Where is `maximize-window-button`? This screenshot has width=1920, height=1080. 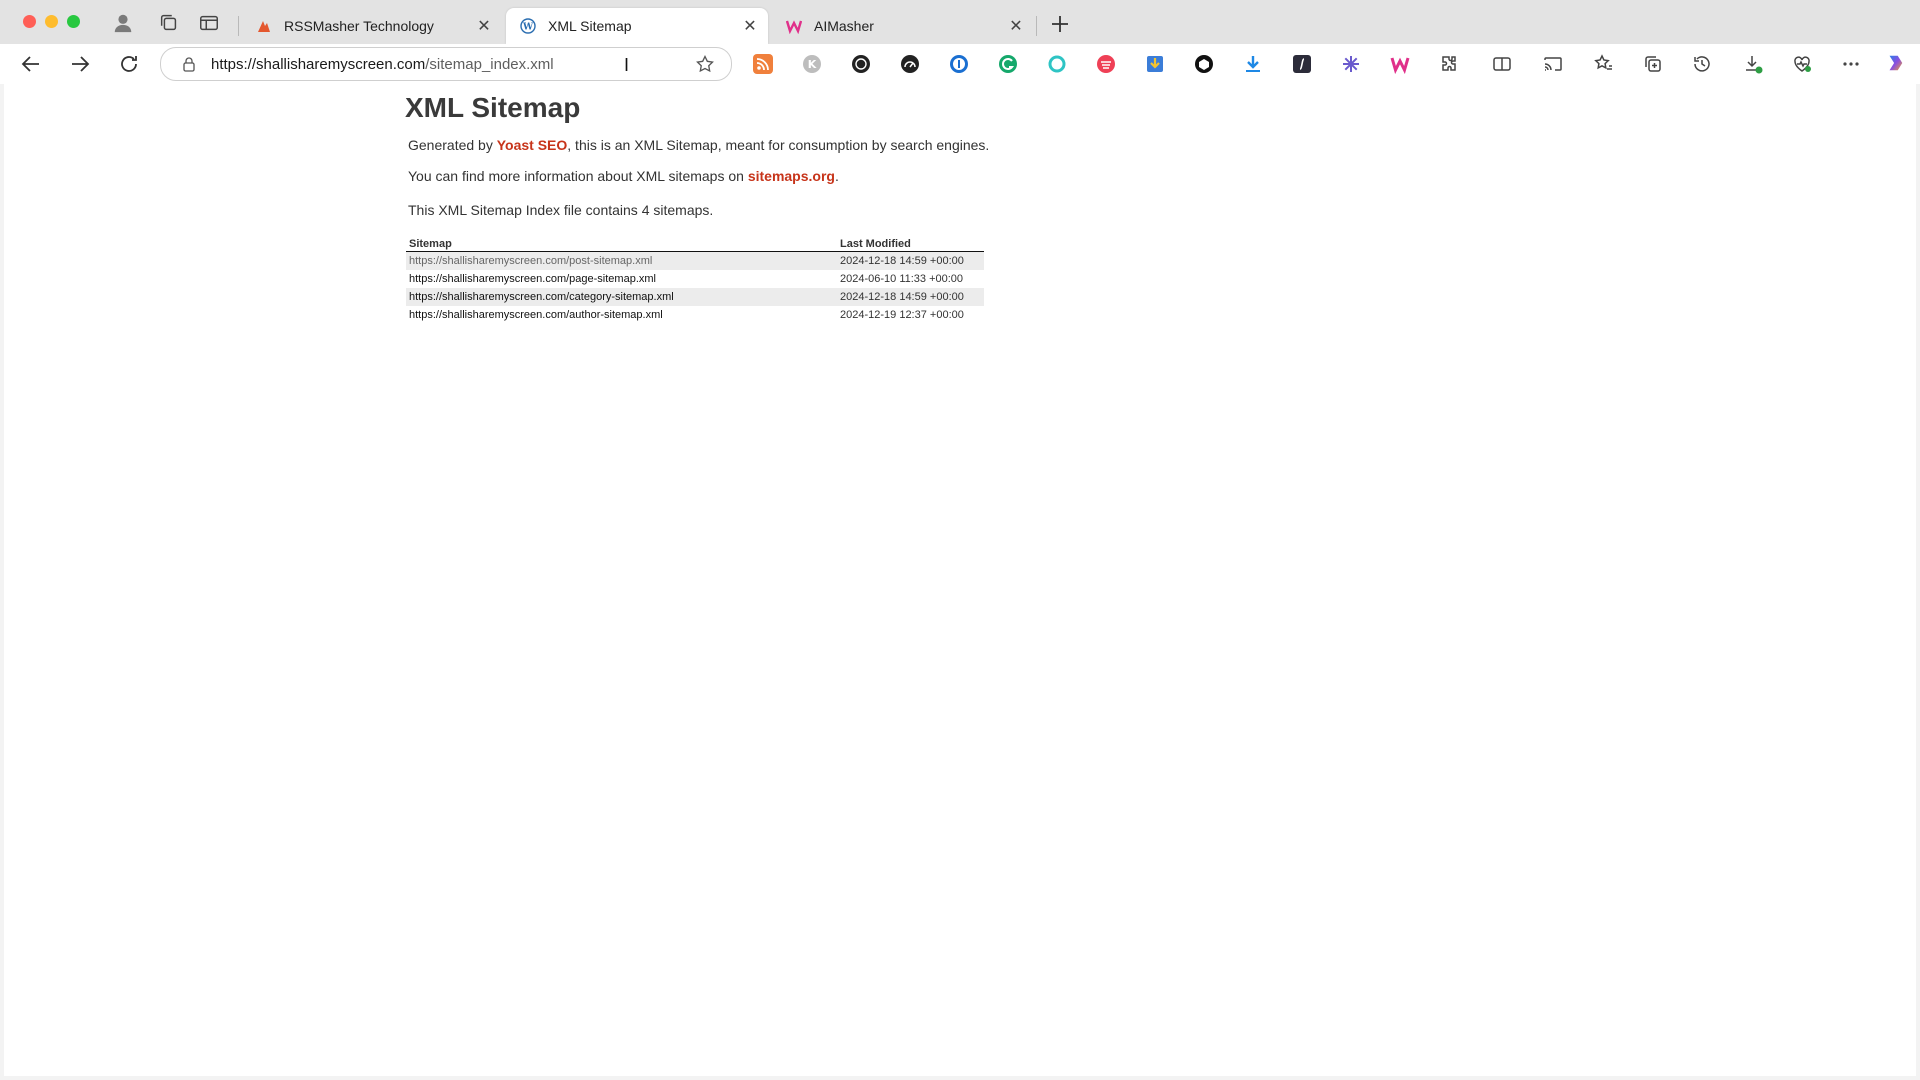
maximize-window-button is located at coordinates (73, 21).